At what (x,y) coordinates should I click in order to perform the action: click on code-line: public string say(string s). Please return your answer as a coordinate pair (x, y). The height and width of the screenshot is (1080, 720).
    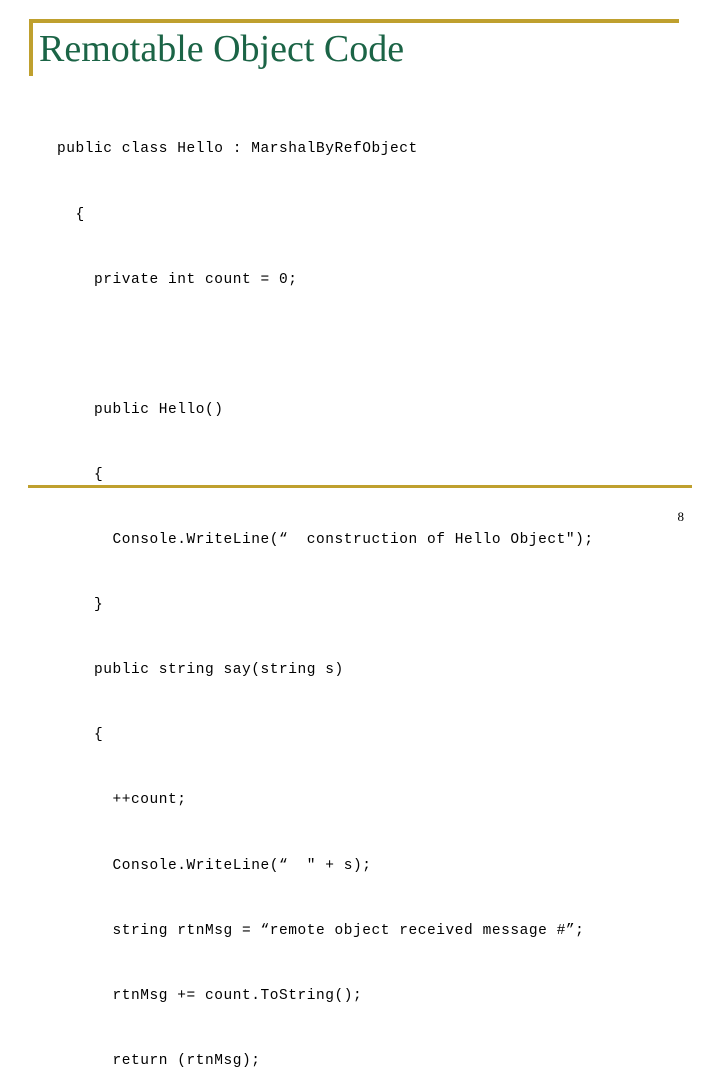
    Looking at the image, I should click on (200, 670).